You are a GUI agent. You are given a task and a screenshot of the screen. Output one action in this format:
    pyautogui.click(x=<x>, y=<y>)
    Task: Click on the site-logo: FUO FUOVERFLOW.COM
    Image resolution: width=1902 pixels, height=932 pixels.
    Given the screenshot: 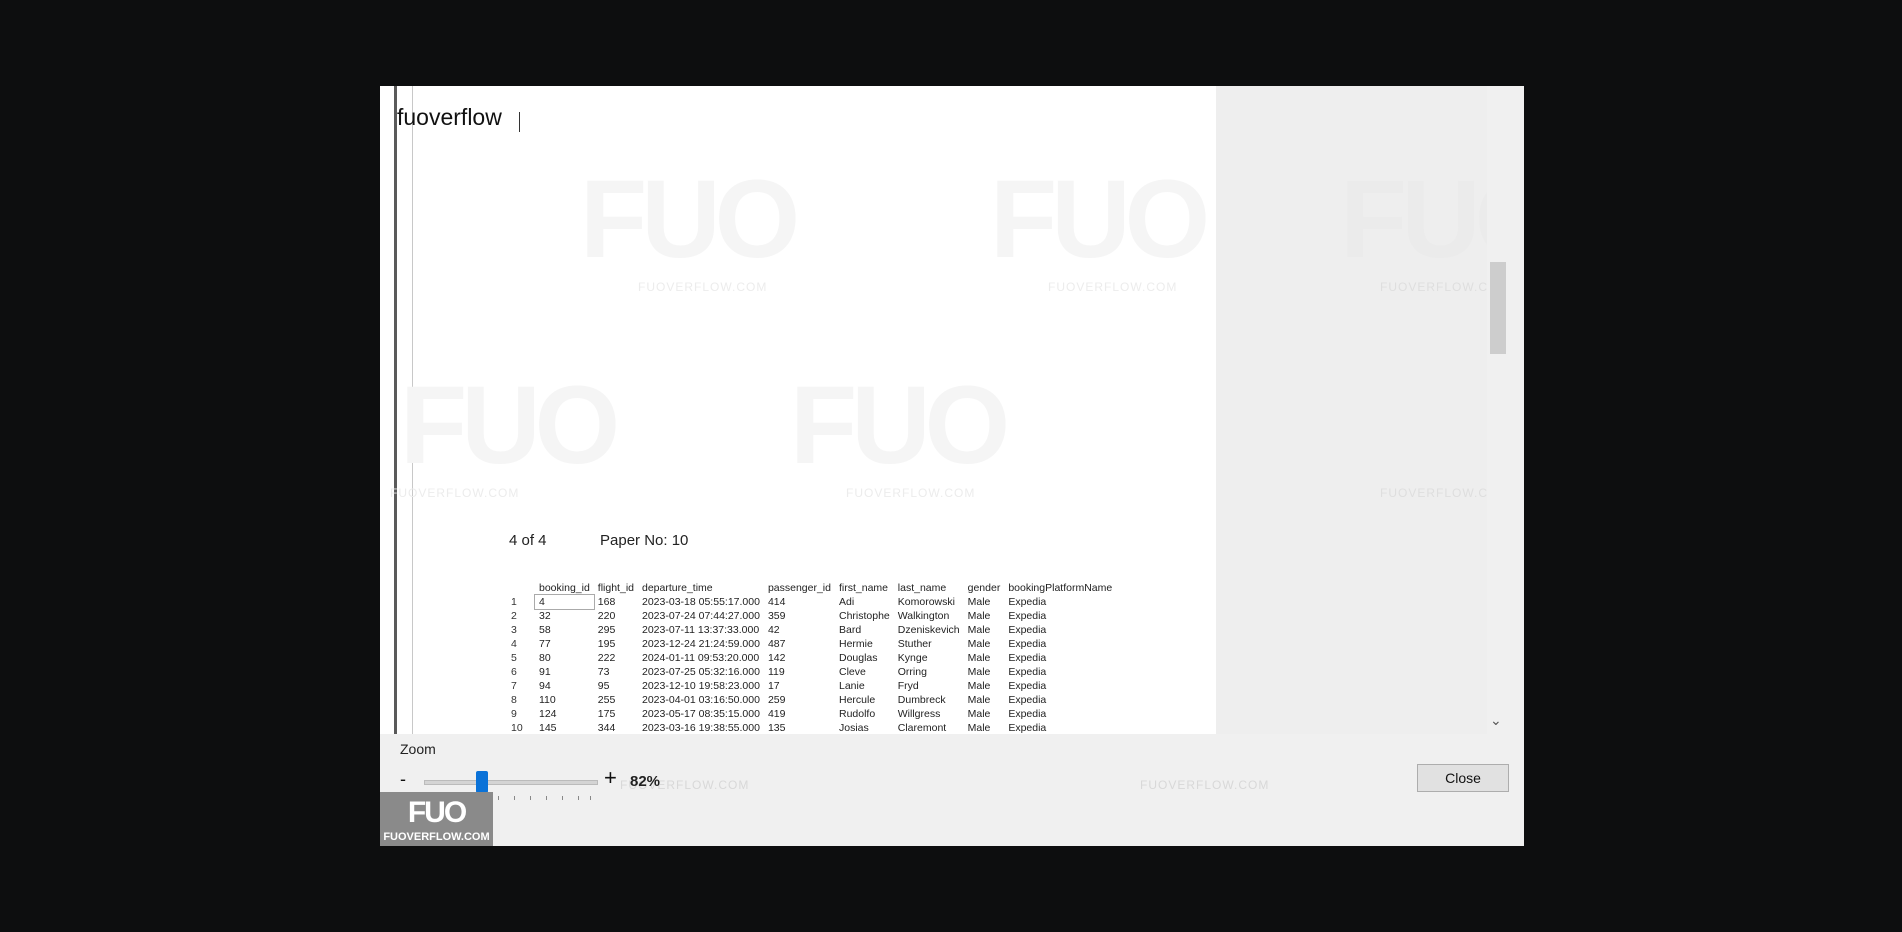 What is the action you would take?
    pyautogui.click(x=436, y=819)
    